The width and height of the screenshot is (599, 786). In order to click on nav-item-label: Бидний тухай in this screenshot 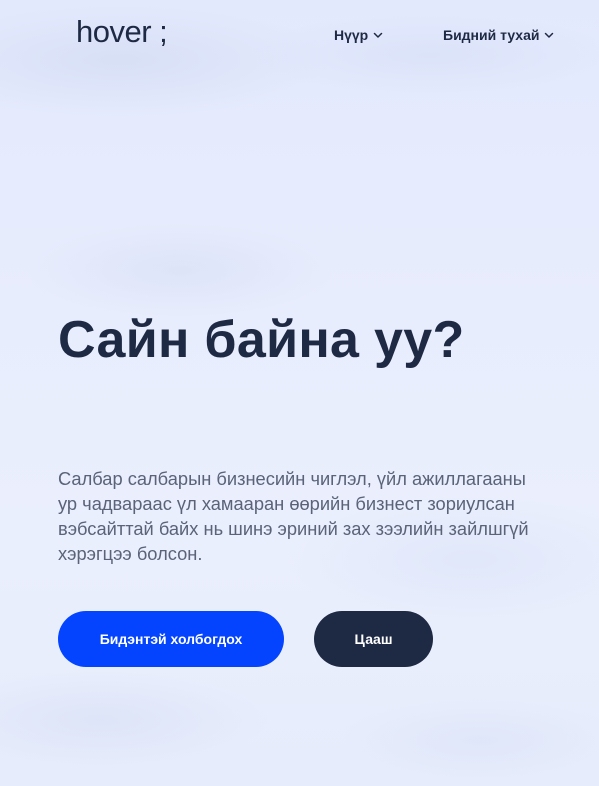, I will do `click(491, 35)`.